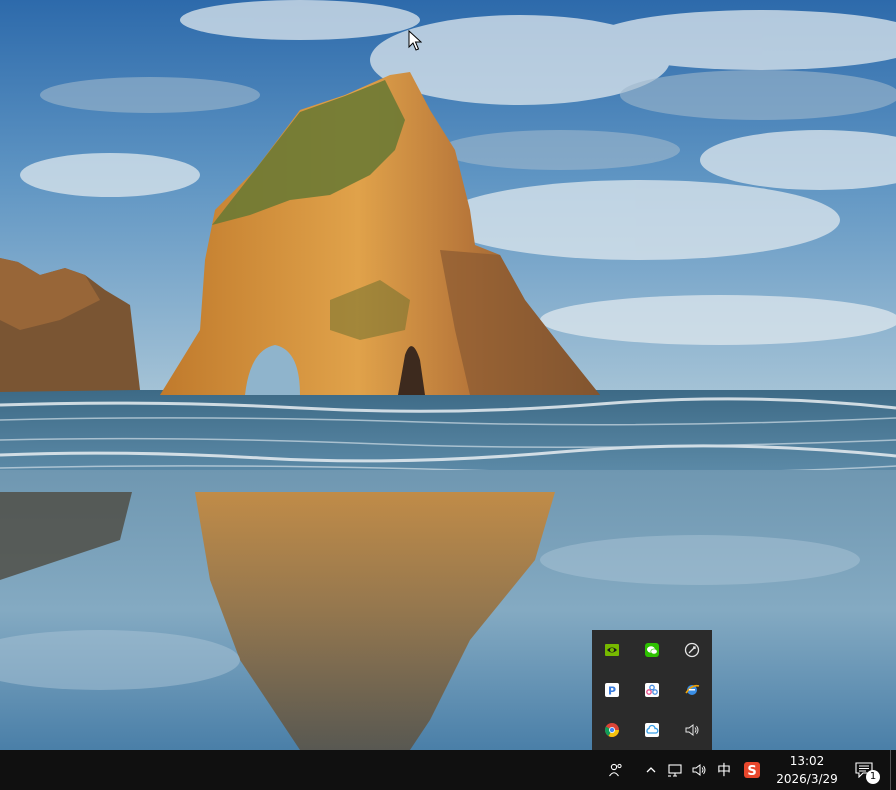  Describe the element at coordinates (873, 777) in the screenshot. I see `notification-count-badge: 1` at that location.